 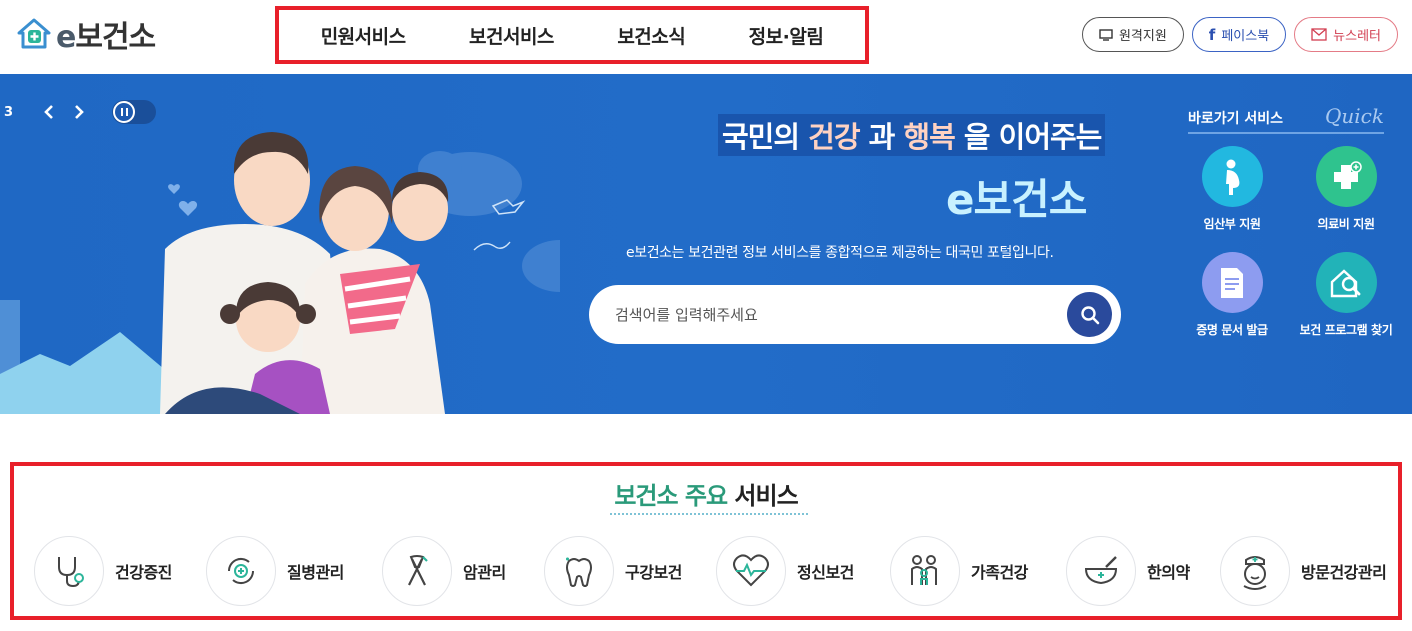 I want to click on cancer-ribbon-icon, so click(x=417, y=571).